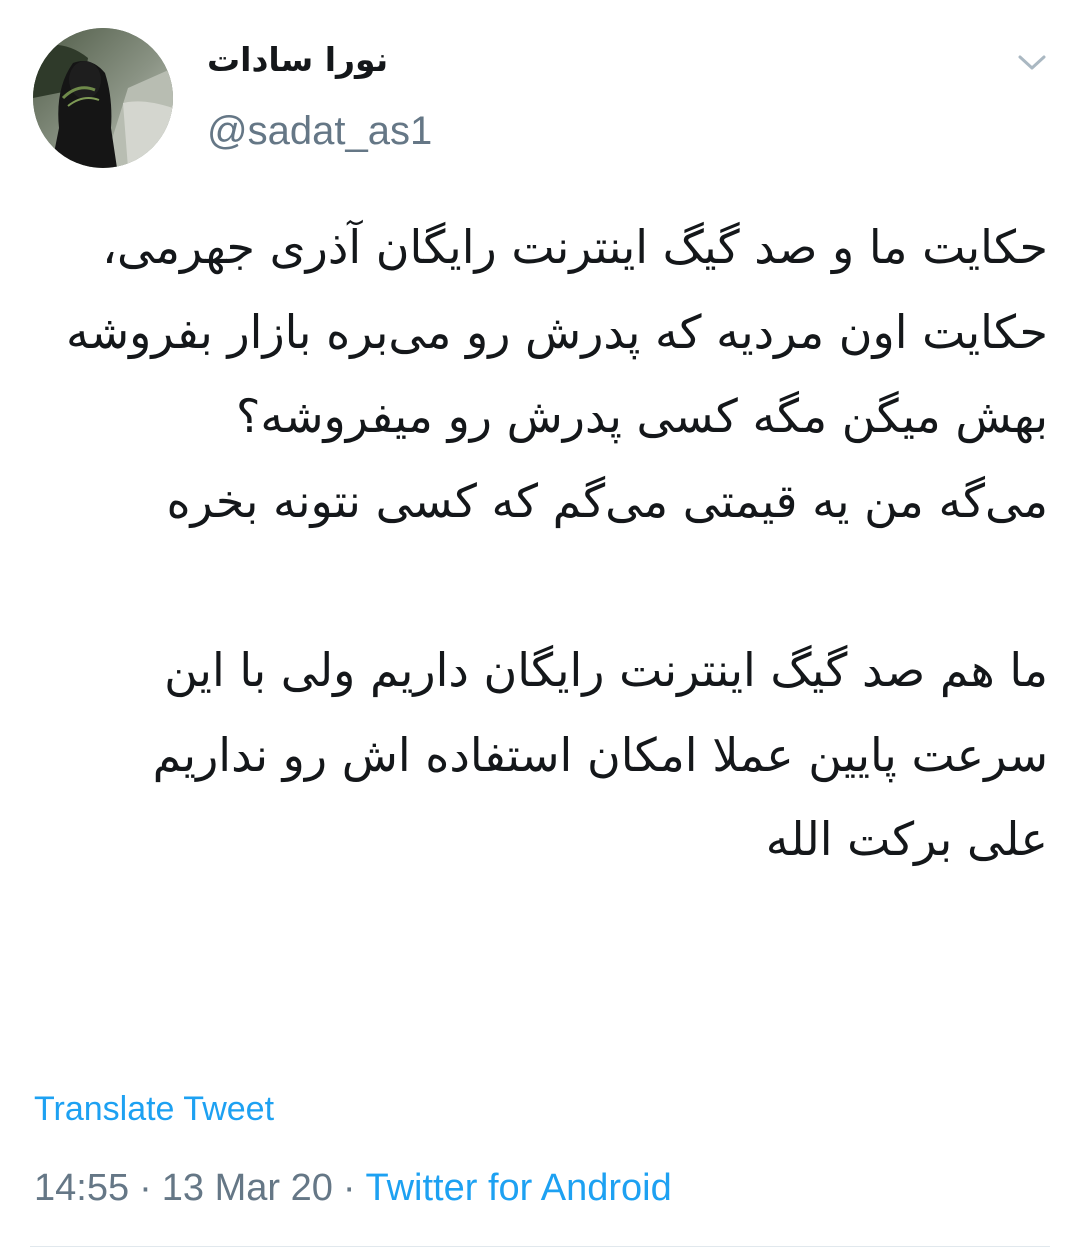  I want to click on user-handle: @sadat_as1, so click(319, 131).